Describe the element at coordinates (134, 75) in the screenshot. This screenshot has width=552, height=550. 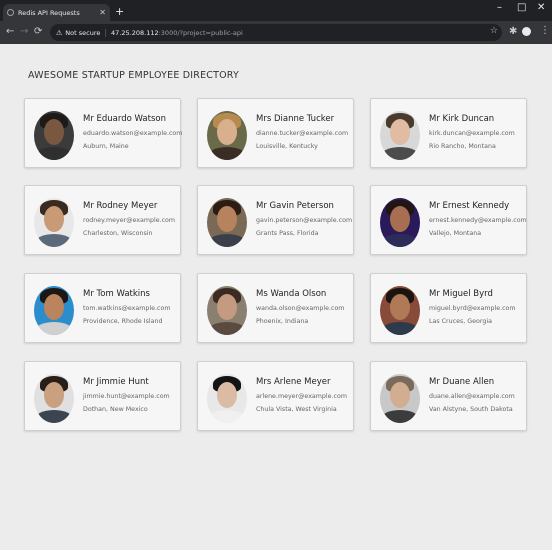
I see `page-title: AWESOME STARTUP EMPLOYEE DIRECTORY` at that location.